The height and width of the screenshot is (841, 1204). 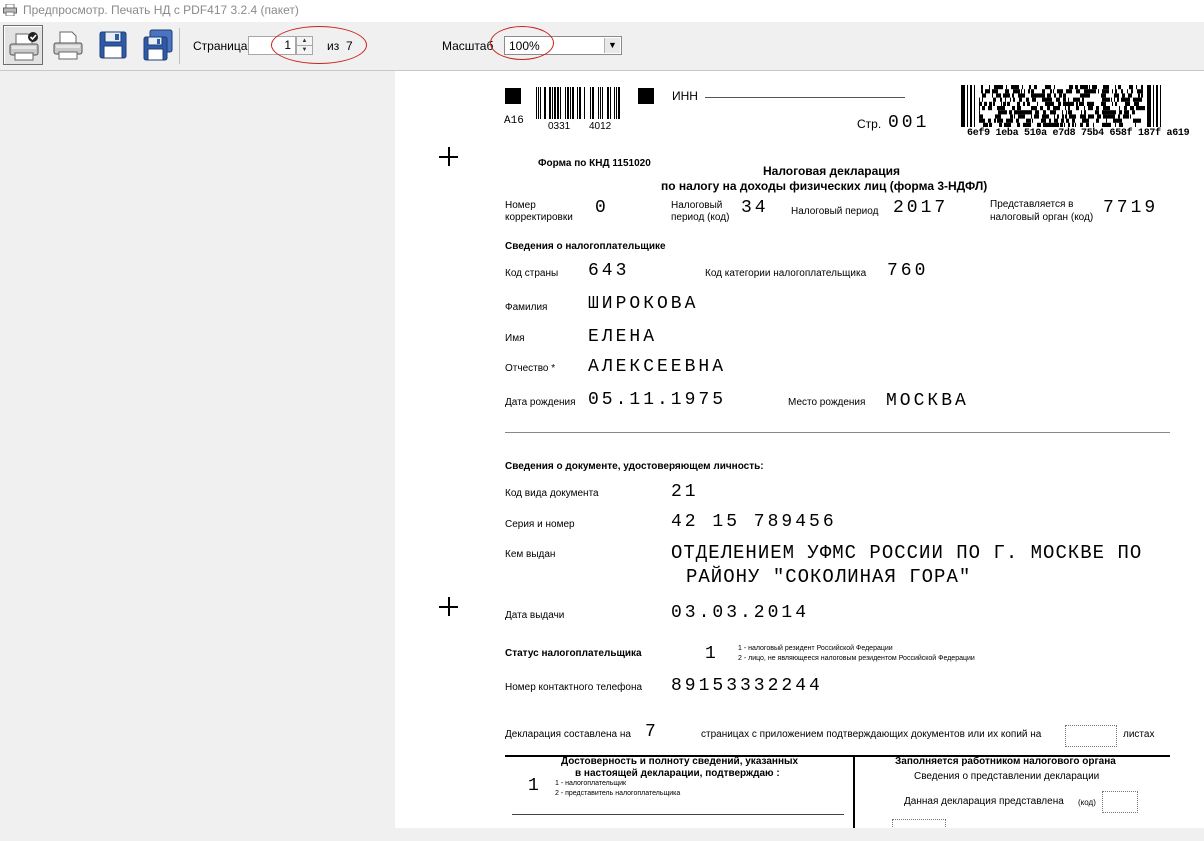 What do you see at coordinates (1042, 217) in the screenshot?
I see `tax-authority-label-2: налоговый орган (код)` at bounding box center [1042, 217].